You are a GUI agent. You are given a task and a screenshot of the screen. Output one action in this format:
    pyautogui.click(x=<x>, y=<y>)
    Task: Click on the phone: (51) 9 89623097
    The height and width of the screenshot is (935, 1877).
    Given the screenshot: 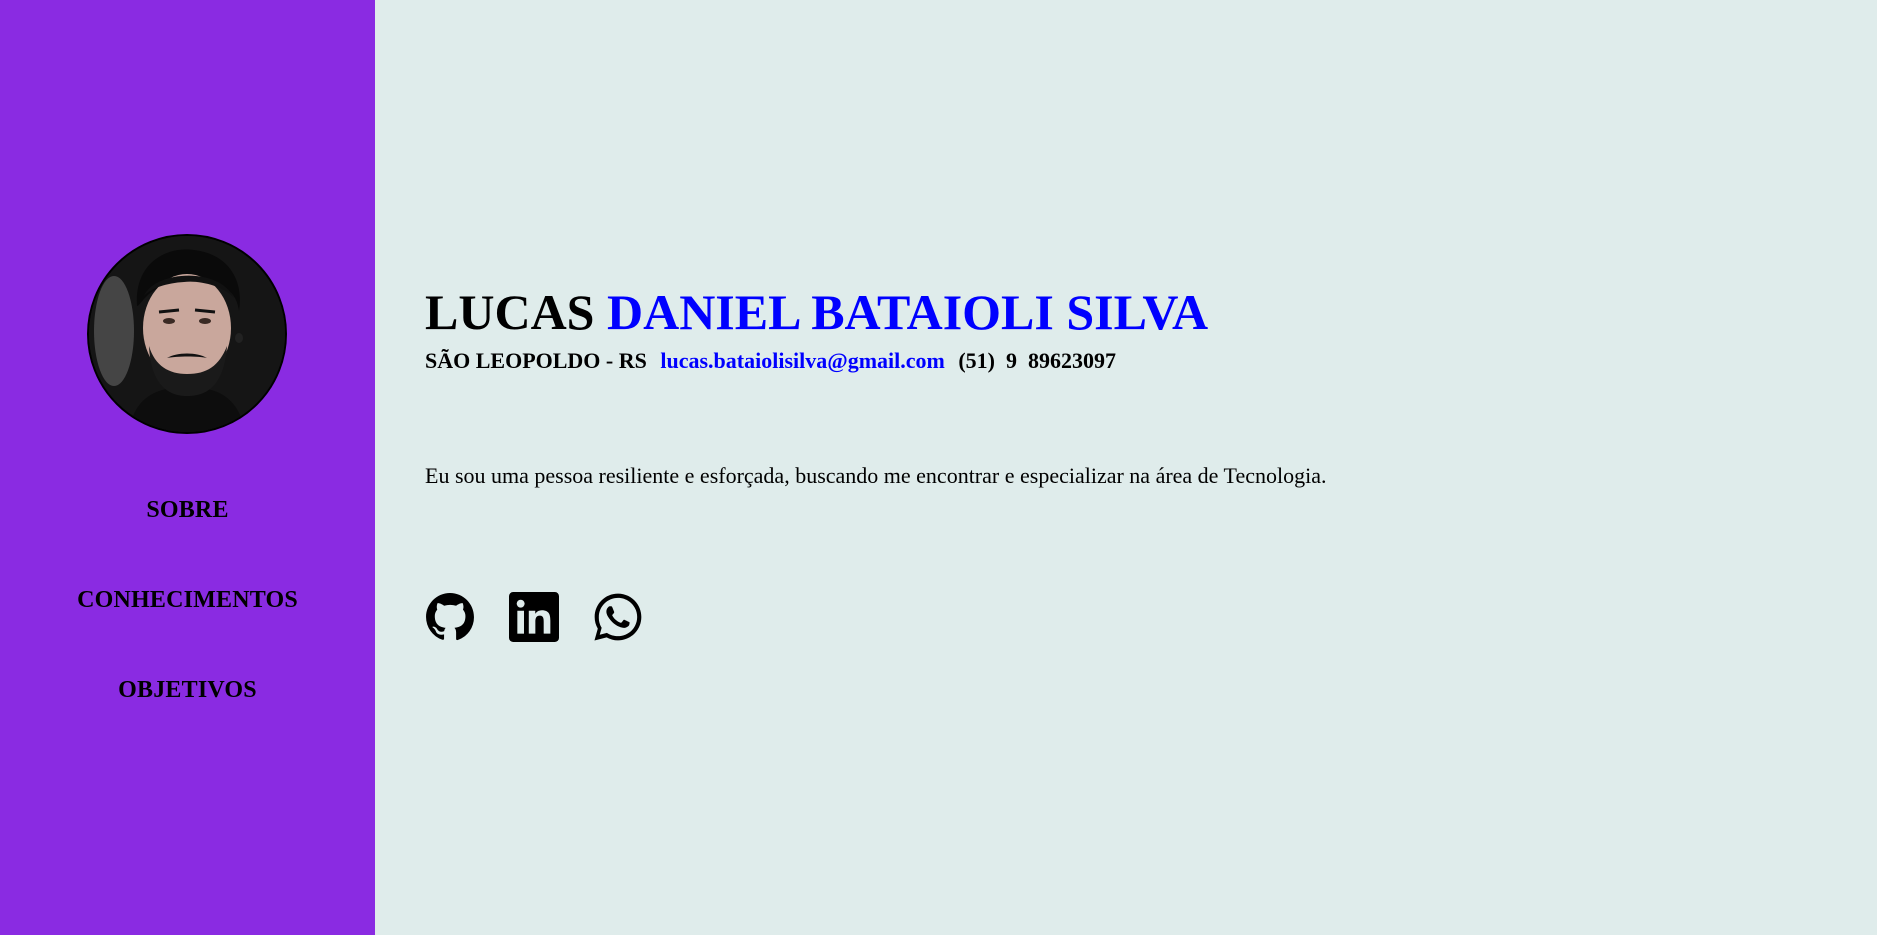 What is the action you would take?
    pyautogui.click(x=1037, y=360)
    